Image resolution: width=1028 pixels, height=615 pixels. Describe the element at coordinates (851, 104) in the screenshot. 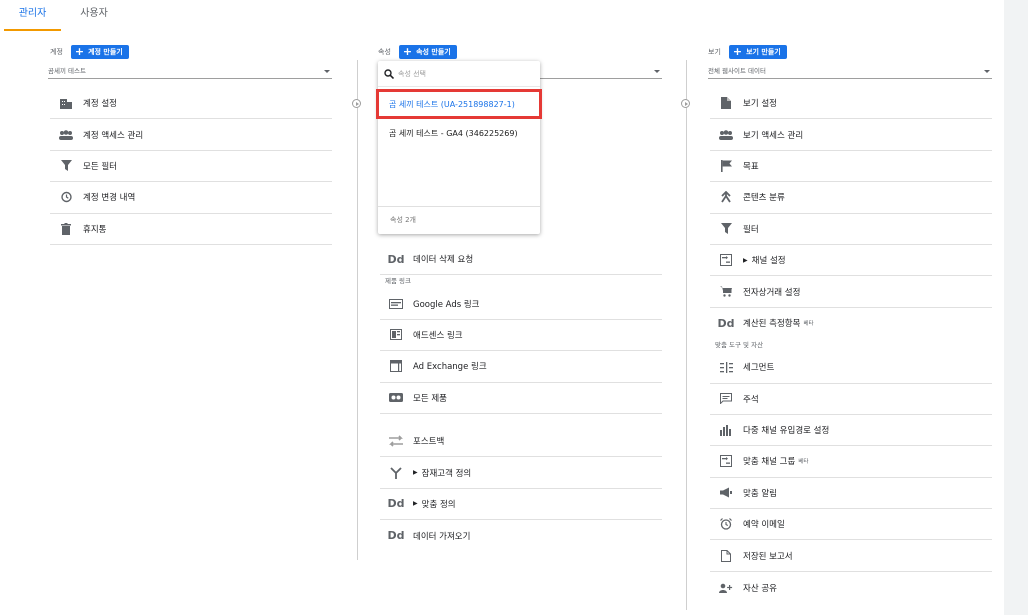

I see `view-item-settings: 보기 설정` at that location.